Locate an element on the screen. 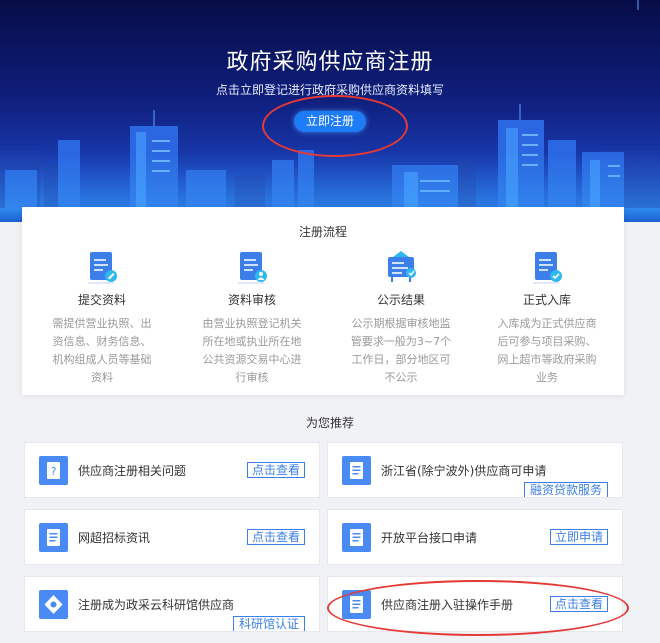  recommend-title: 为您推荐 is located at coordinates (329, 423).